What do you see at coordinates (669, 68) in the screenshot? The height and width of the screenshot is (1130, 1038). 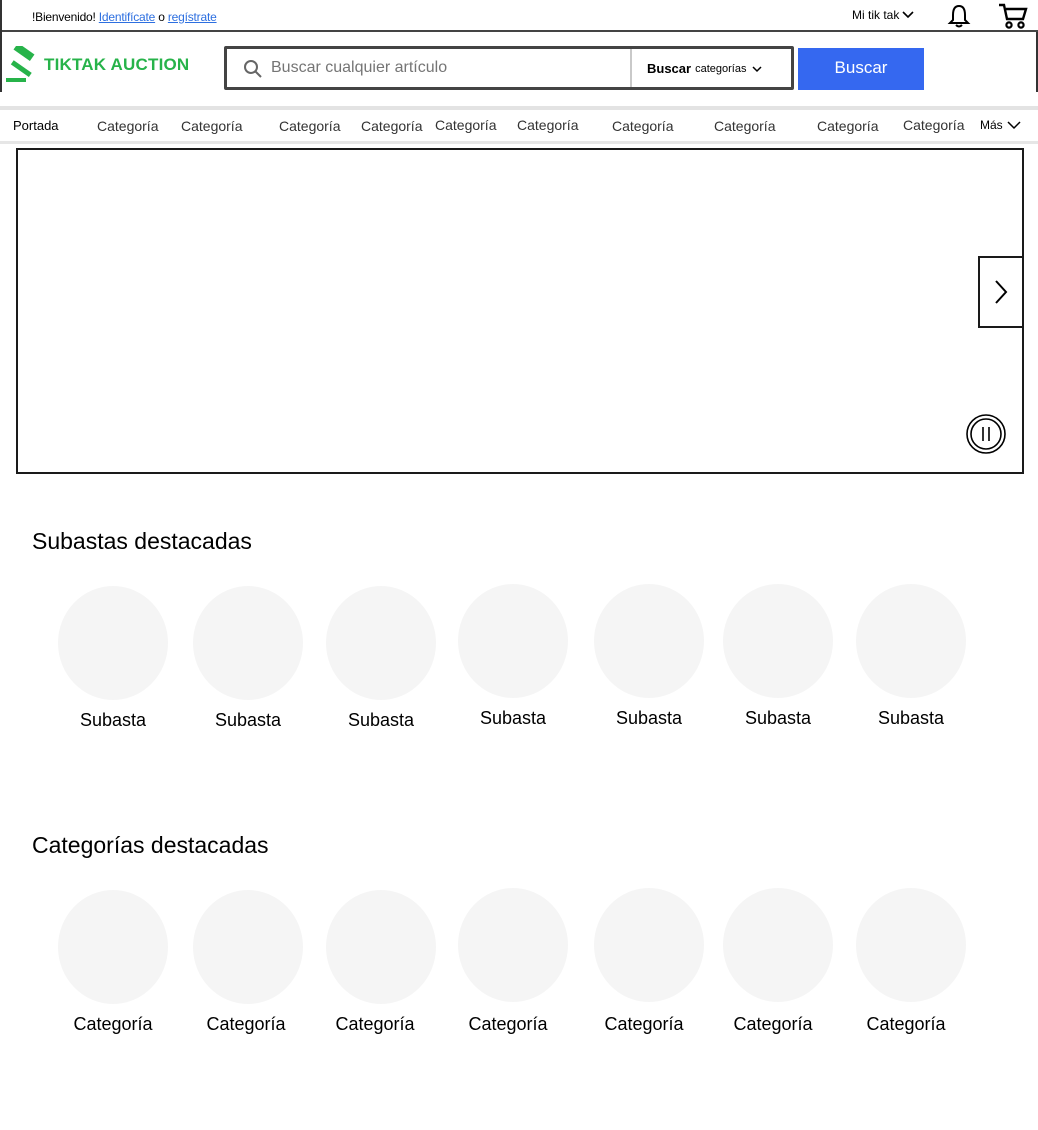 I see `category-select-bold: Buscar` at bounding box center [669, 68].